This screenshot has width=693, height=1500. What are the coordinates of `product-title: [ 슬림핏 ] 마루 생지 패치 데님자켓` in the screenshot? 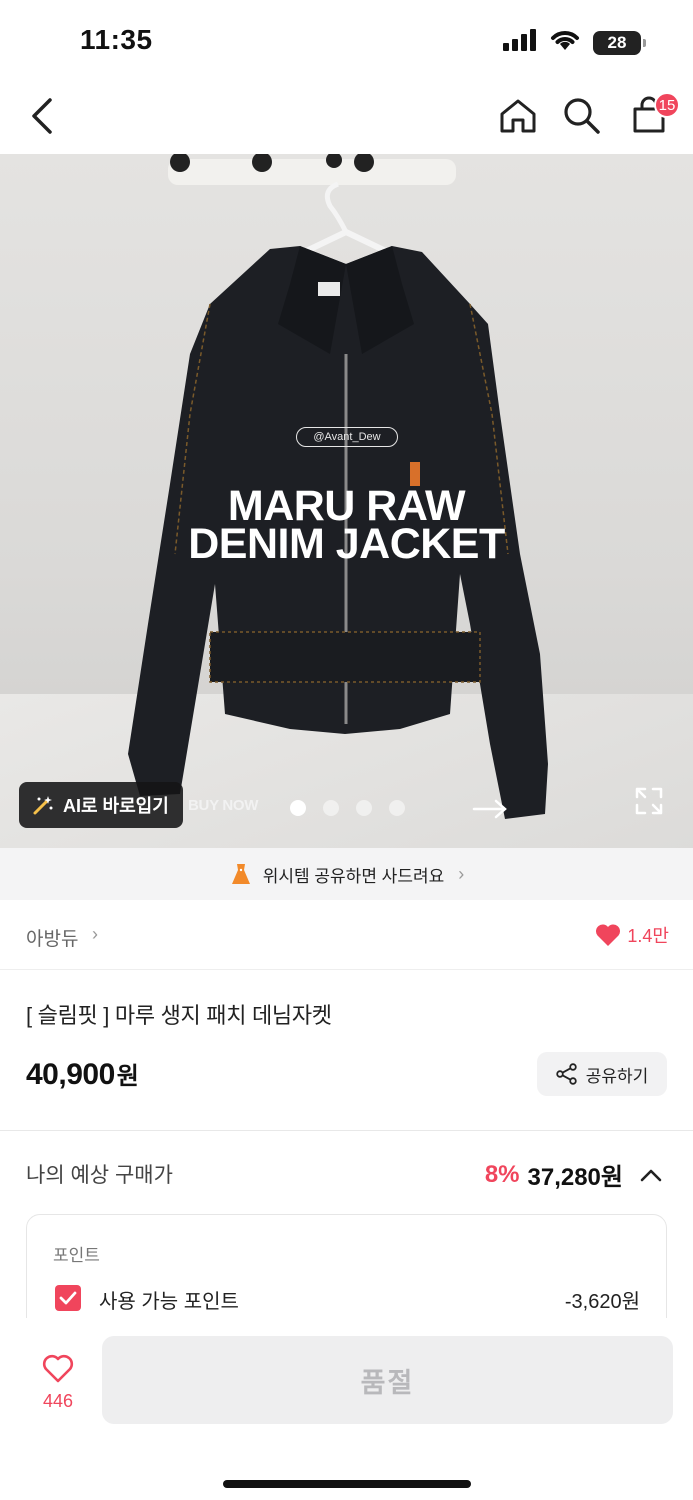 It's located at (179, 1015).